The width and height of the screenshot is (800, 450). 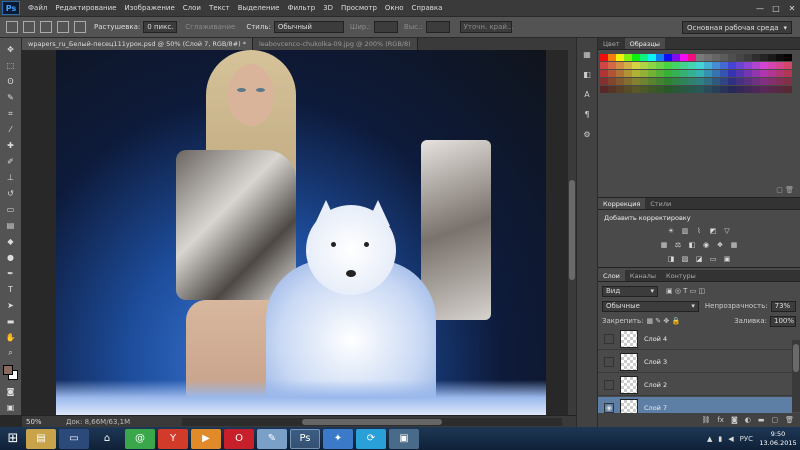 I want to click on maximize-button: □, so click(x=776, y=8).